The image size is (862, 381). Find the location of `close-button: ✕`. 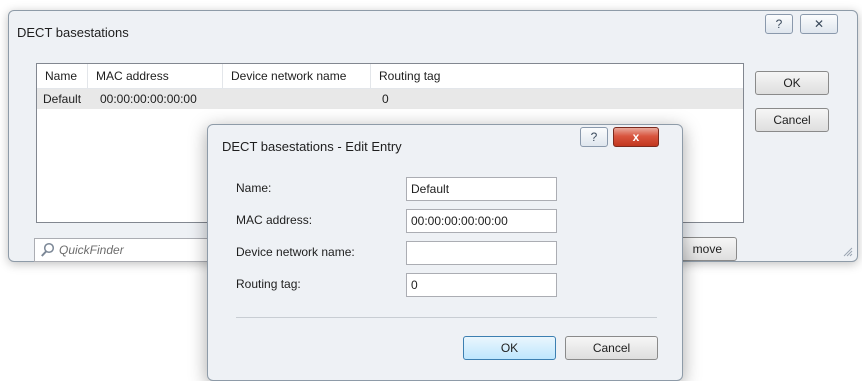

close-button: ✕ is located at coordinates (819, 24).